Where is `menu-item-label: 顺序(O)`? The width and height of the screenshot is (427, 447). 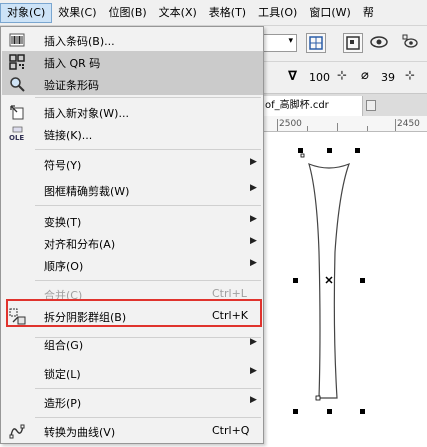 menu-item-label: 顺序(O) is located at coordinates (64, 266).